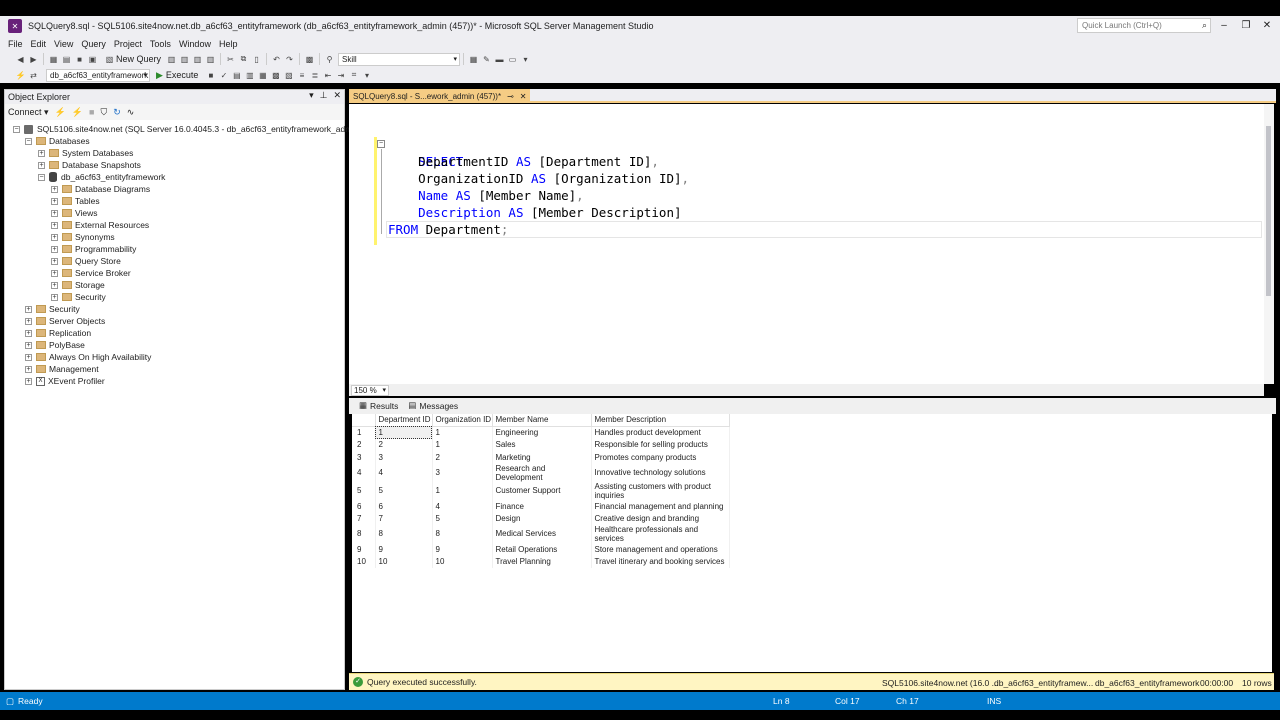 The image size is (1280, 720). I want to click on table-cell: Promotes company products, so click(660, 457).